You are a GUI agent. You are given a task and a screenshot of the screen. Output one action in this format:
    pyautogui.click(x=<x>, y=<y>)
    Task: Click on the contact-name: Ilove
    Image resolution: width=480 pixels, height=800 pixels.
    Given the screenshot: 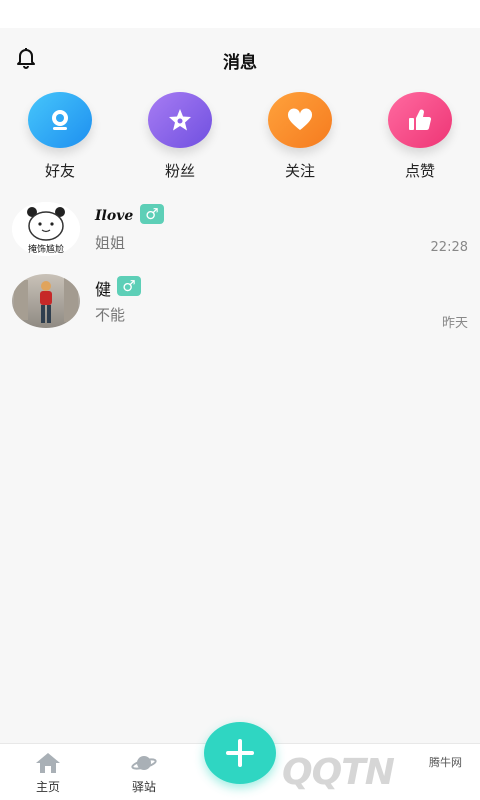 What is the action you would take?
    pyautogui.click(x=114, y=216)
    